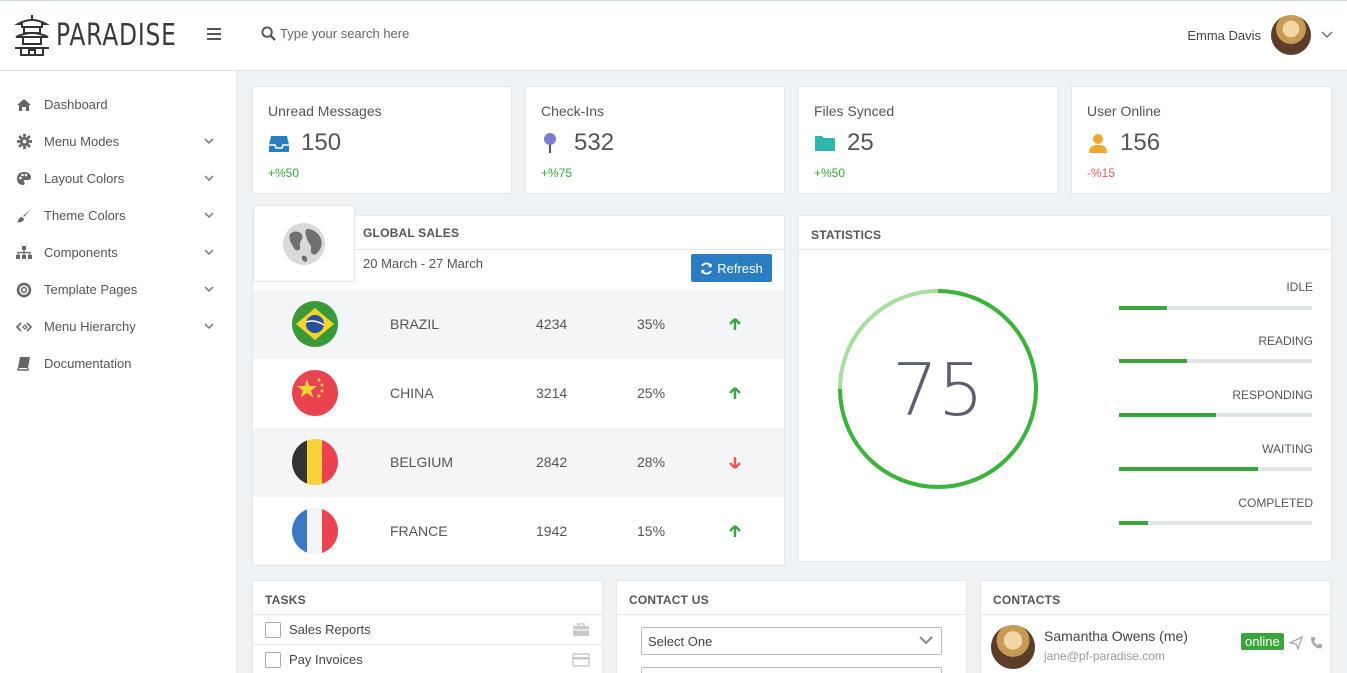 The height and width of the screenshot is (673, 1347). I want to click on stat-value: 156, so click(1140, 142).